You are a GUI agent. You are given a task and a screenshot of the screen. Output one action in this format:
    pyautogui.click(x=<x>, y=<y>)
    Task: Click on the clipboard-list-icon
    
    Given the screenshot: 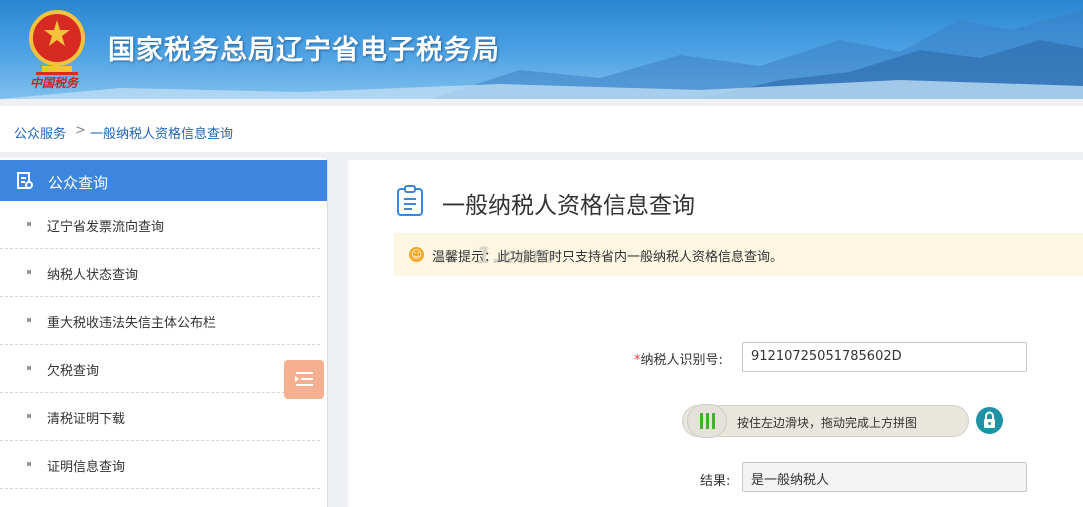 What is the action you would take?
    pyautogui.click(x=411, y=203)
    